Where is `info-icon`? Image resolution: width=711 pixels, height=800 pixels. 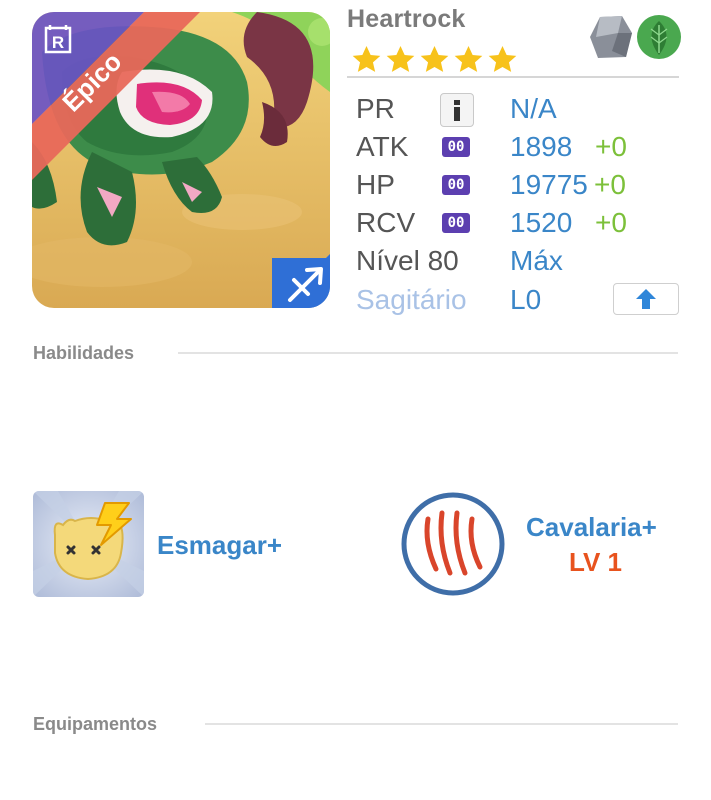
info-icon is located at coordinates (457, 110).